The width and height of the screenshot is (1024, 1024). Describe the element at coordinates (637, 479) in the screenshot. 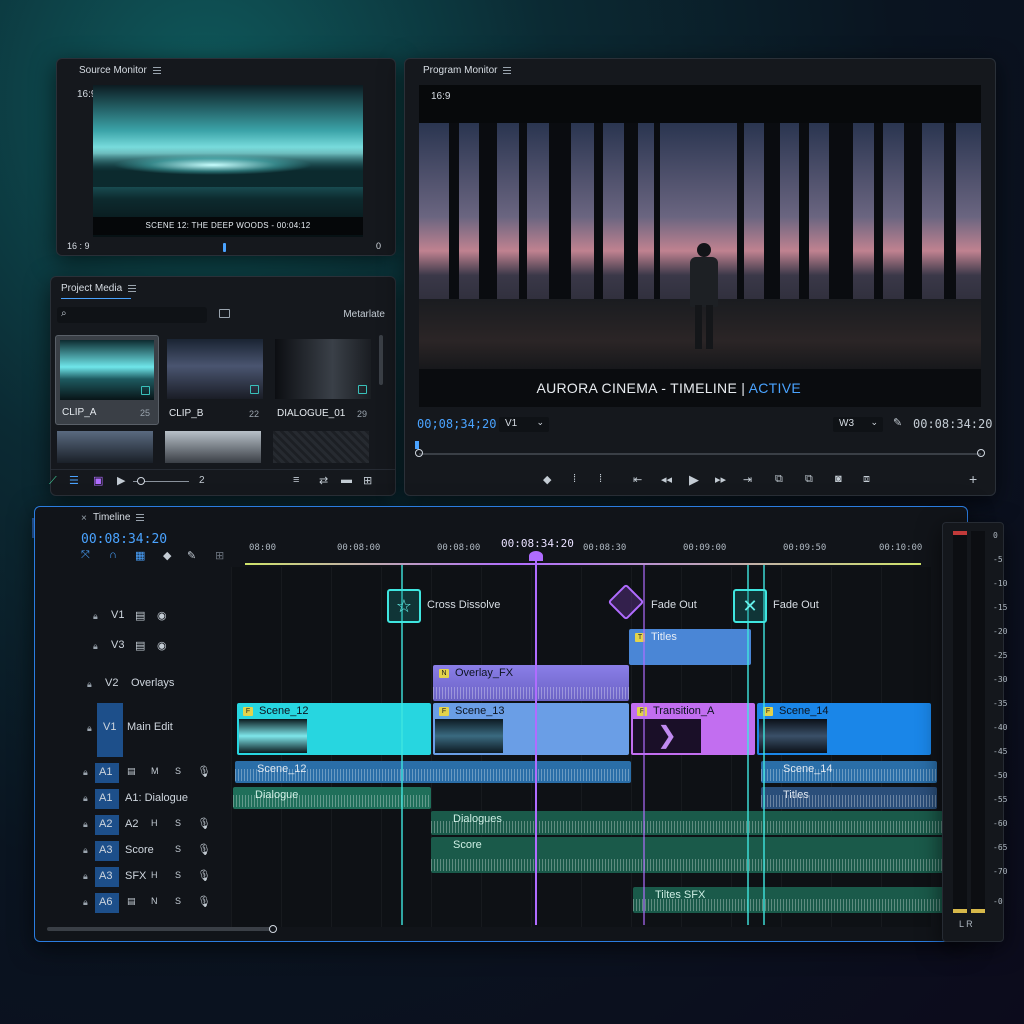

I see `go-to-in-icon: ⇤` at that location.